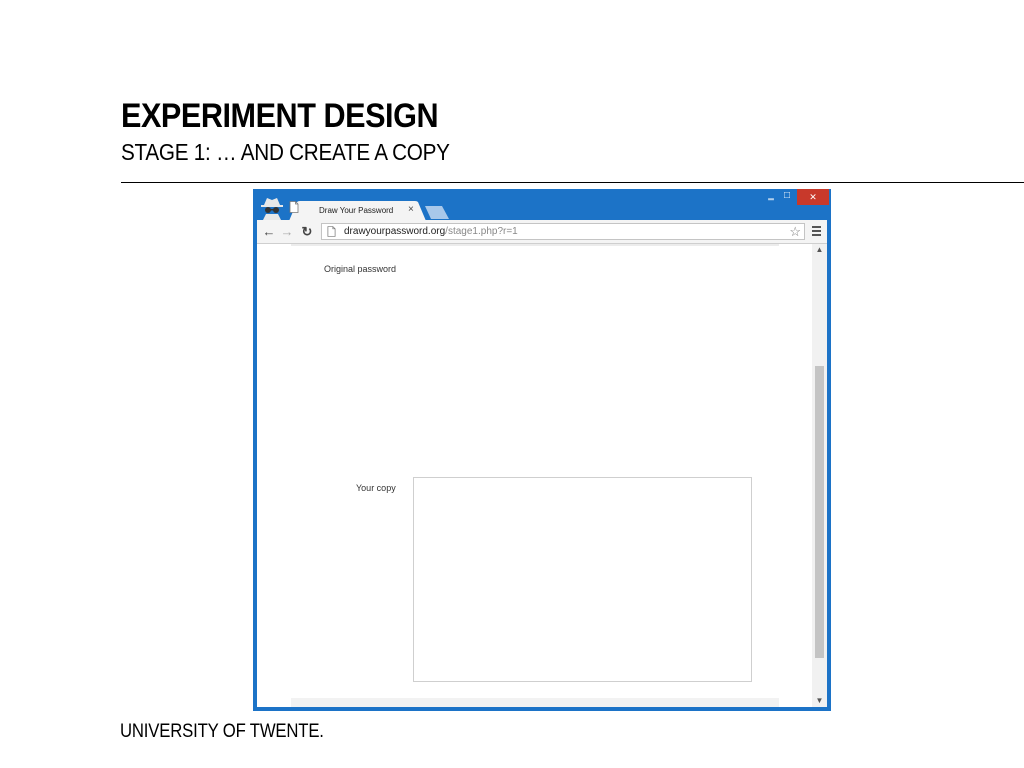 The image size is (1024, 768). Describe the element at coordinates (787, 197) in the screenshot. I see `maximize-button: □` at that location.